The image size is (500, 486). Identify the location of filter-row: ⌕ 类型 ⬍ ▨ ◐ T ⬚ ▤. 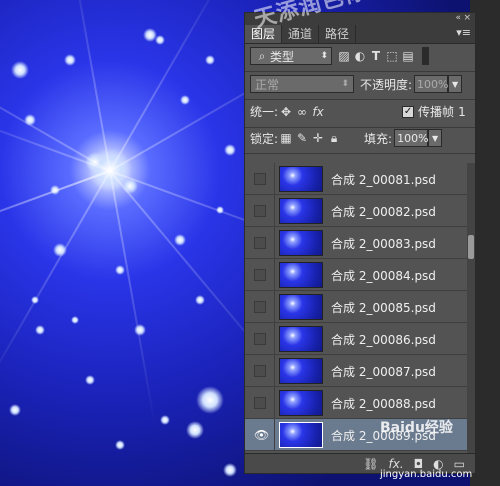
(365, 56).